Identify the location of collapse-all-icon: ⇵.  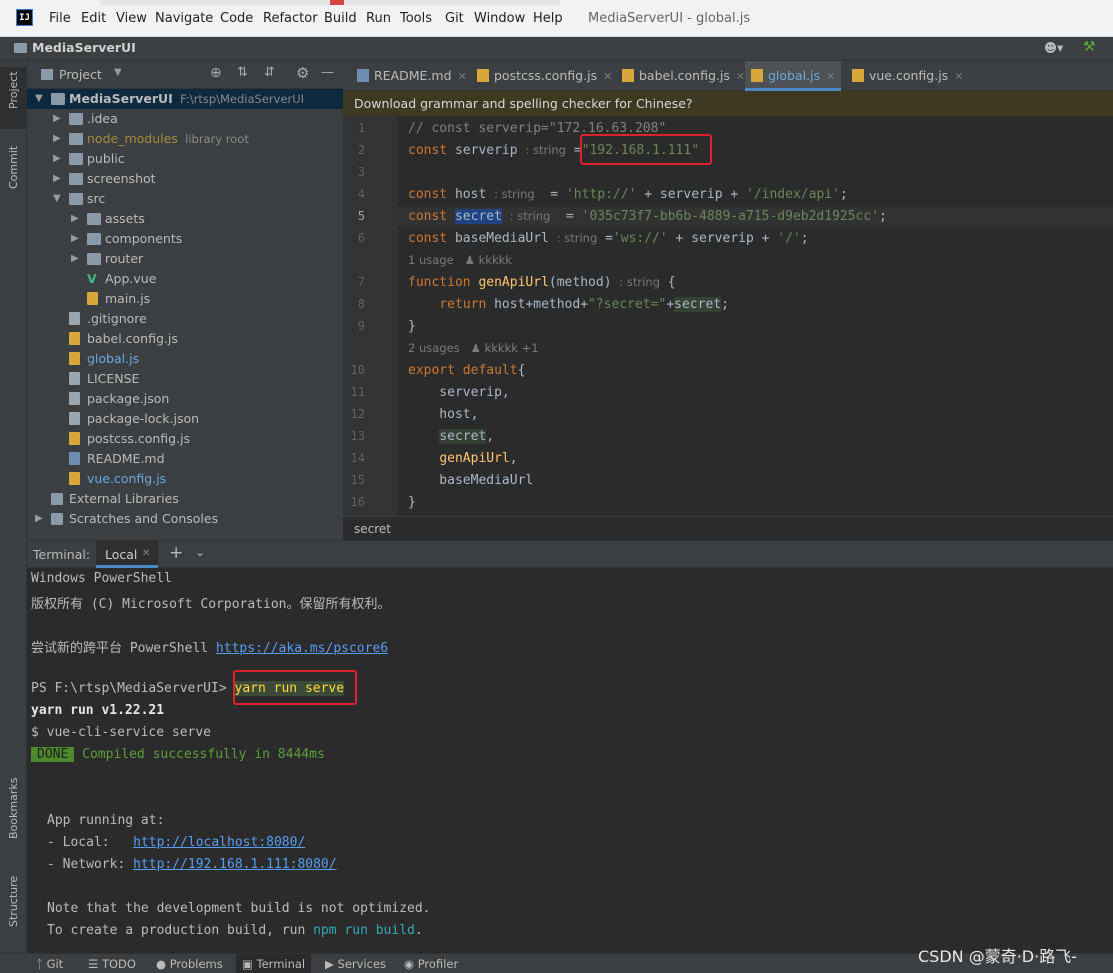
(269, 72).